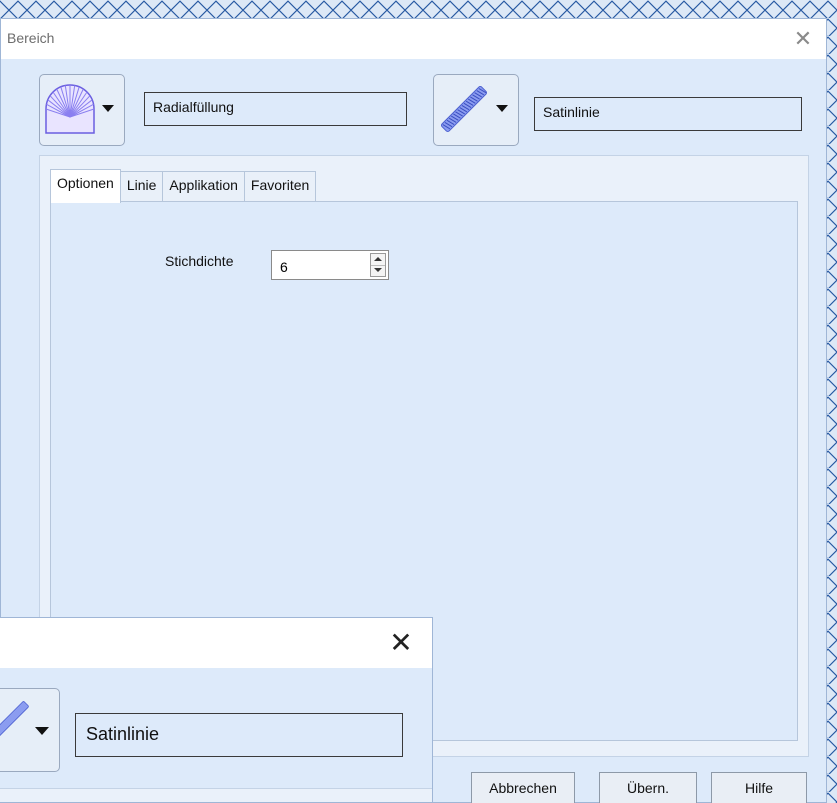 Image resolution: width=837 pixels, height=803 pixels. What do you see at coordinates (216, 795) in the screenshot?
I see `overlay-tab-panel-edge` at bounding box center [216, 795].